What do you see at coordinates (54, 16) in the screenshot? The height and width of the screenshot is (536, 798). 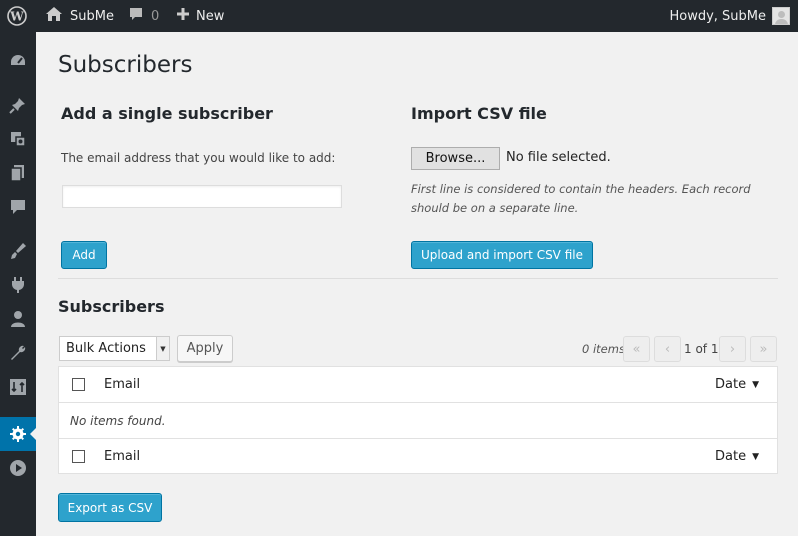 I see `home-icon` at bounding box center [54, 16].